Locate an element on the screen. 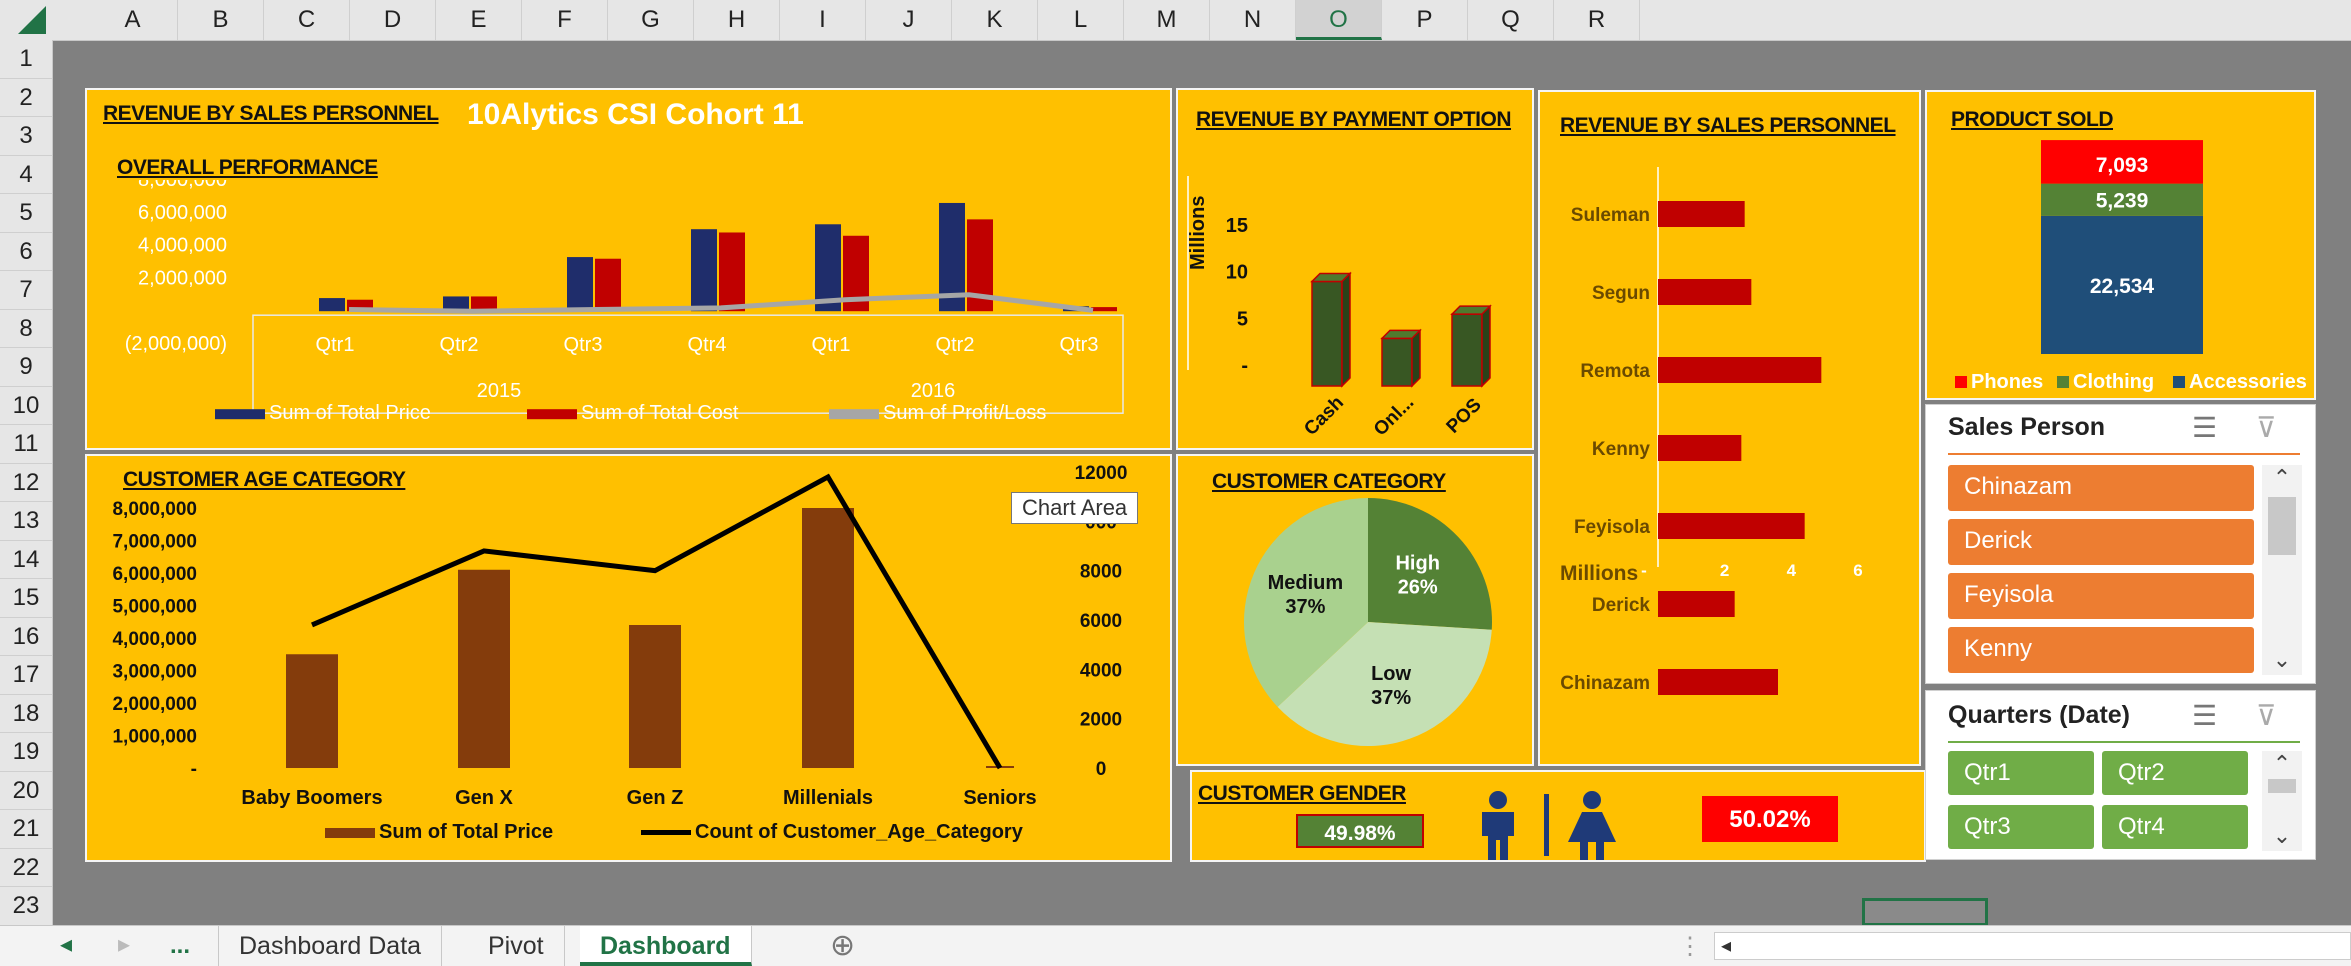 This screenshot has height=966, width=2351. horizontal-scrollbar: ◂ is located at coordinates (2032, 946).